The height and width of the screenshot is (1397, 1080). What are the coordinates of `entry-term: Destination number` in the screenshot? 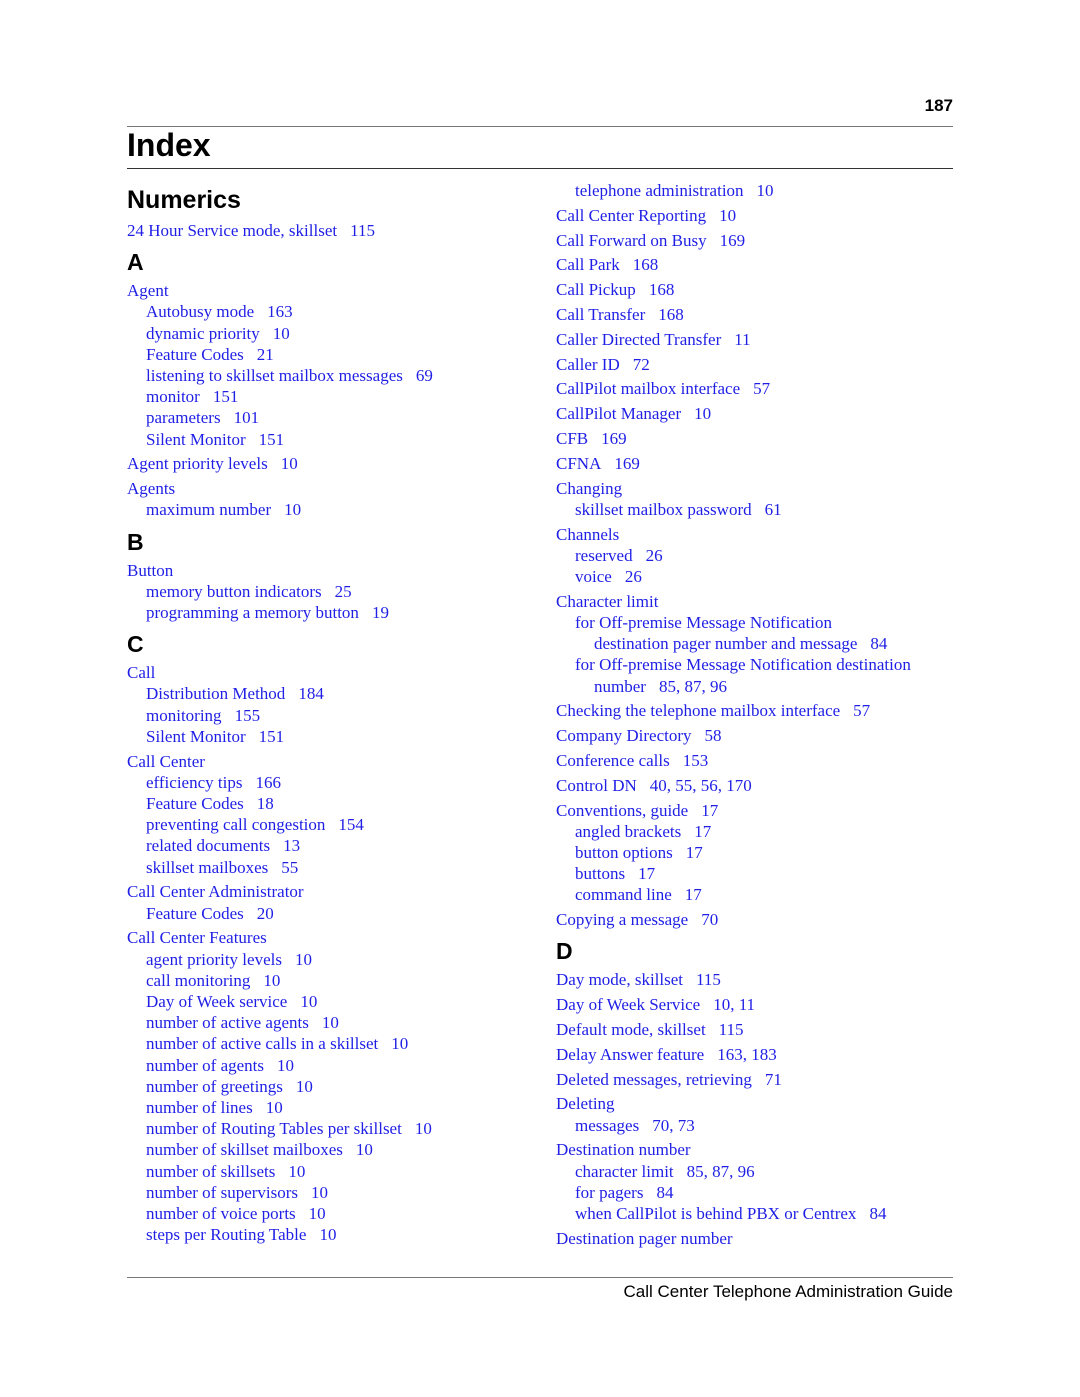 It's located at (623, 1149).